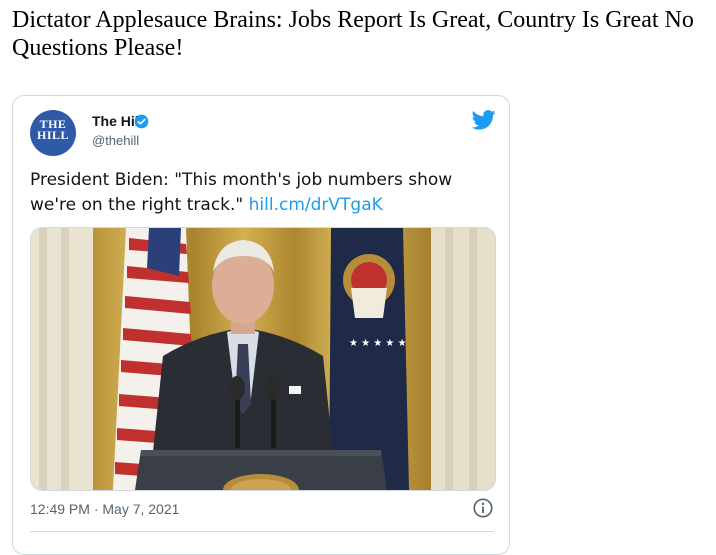 The width and height of the screenshot is (716, 555). I want to click on tweet-timestamp: 12:49 PM · May 7, 2021, so click(104, 509).